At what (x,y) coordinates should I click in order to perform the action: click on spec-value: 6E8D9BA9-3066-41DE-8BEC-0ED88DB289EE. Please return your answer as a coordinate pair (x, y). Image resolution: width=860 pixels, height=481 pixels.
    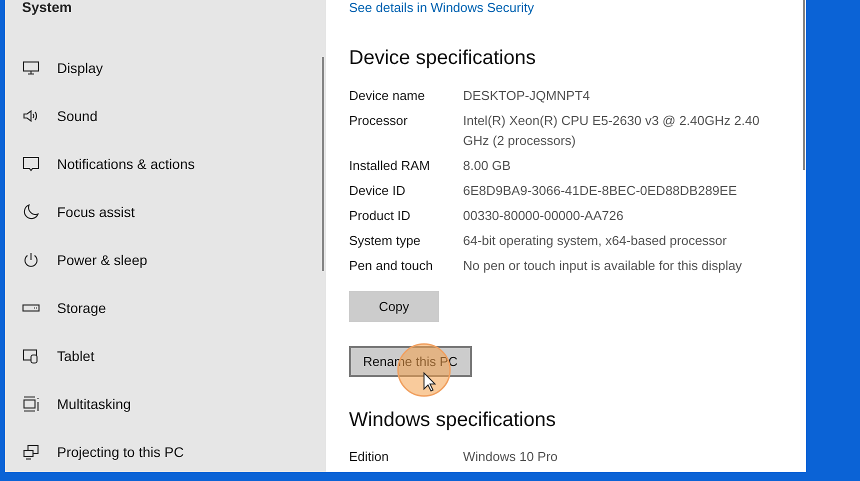
    Looking at the image, I should click on (600, 191).